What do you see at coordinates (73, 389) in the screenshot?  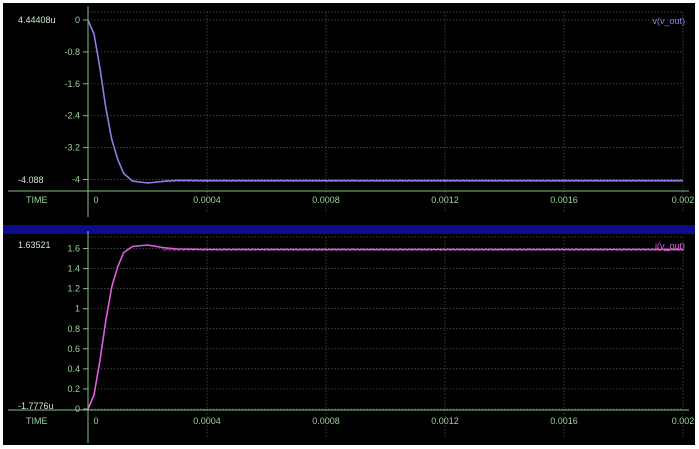 I see `y-tick-label: 0.2` at bounding box center [73, 389].